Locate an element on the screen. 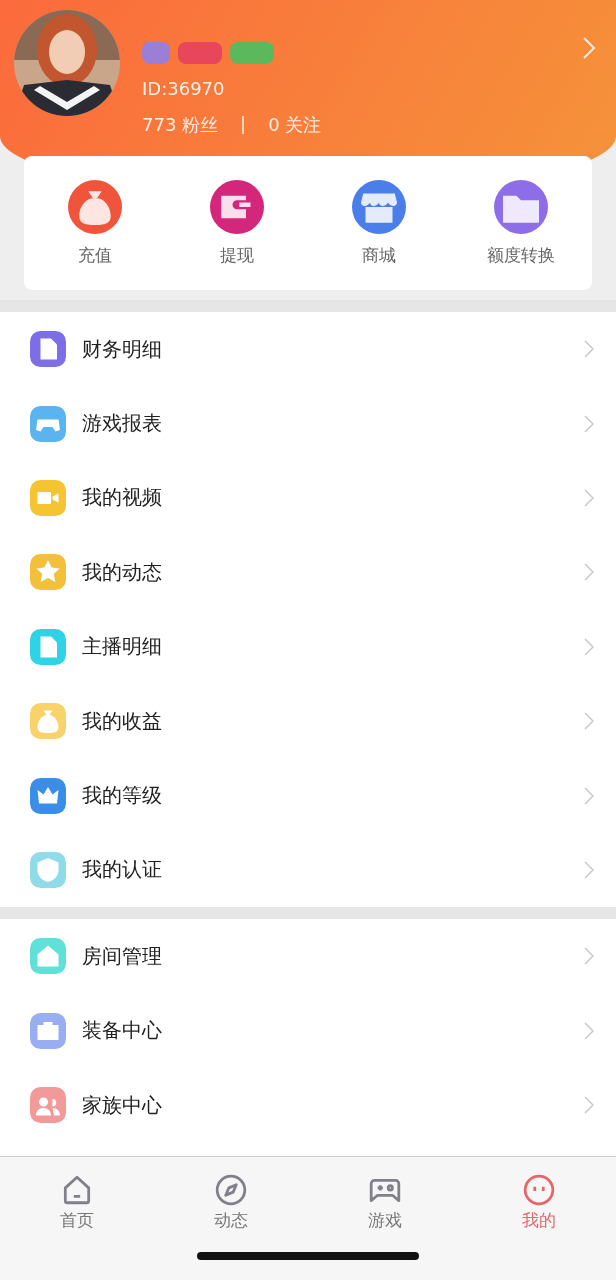 The image size is (616, 1280). menu-item: 家族中心 is located at coordinates (308, 1105).